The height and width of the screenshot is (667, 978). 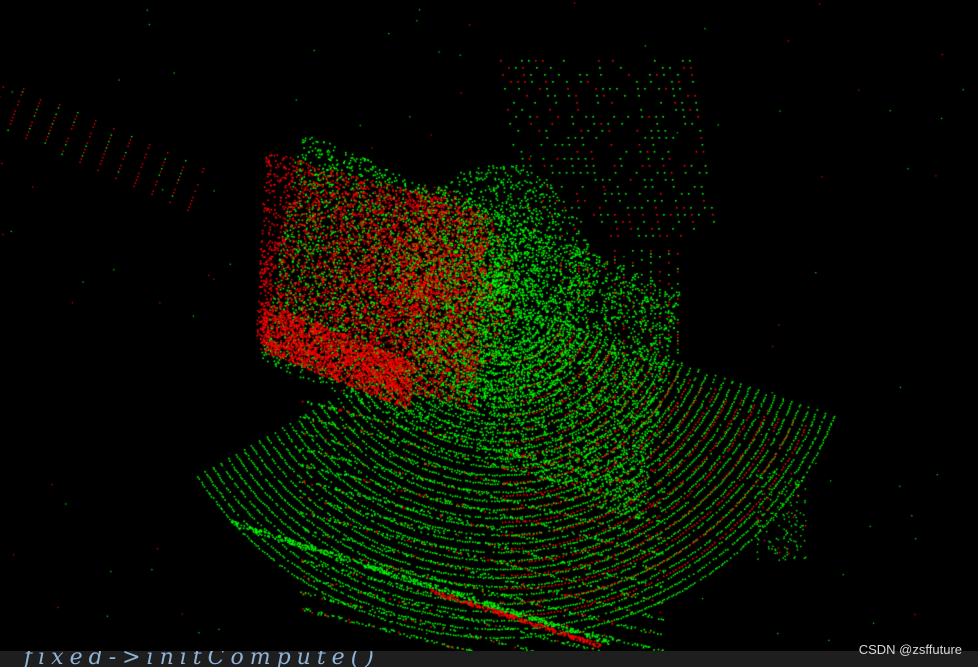 What do you see at coordinates (489, 659) in the screenshot?
I see `code-editor-strip: fixed->initCompute()` at bounding box center [489, 659].